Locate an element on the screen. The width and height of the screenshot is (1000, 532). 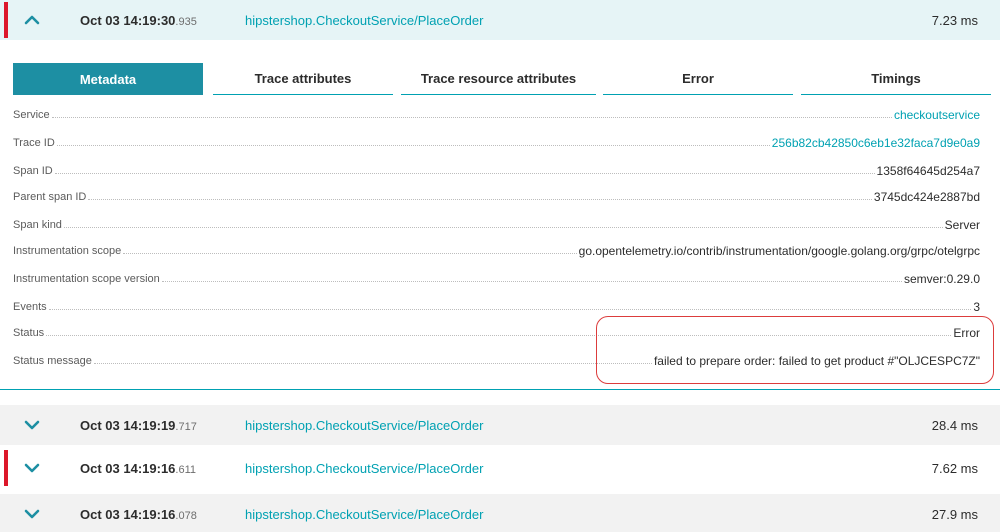
span-duration: 7.62 ms is located at coordinates (954, 468).